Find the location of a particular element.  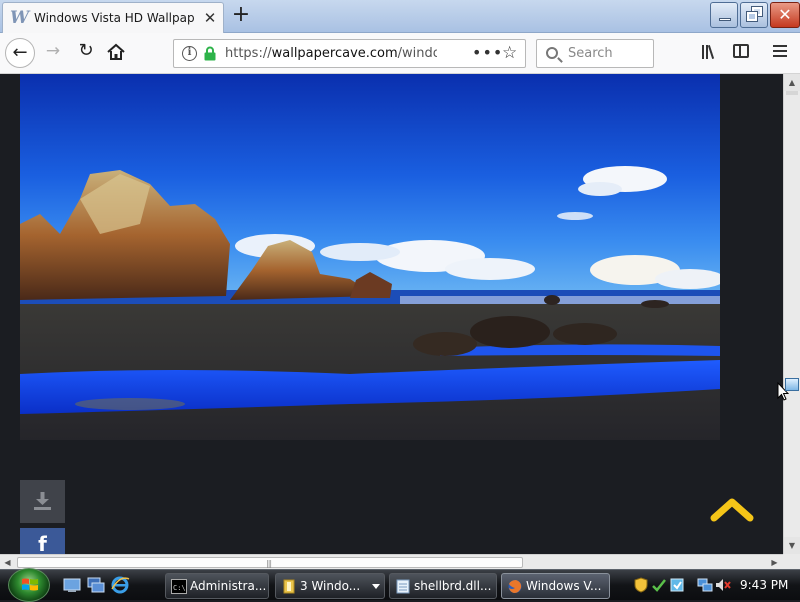

close-icon: ✕ is located at coordinates (785, 14).